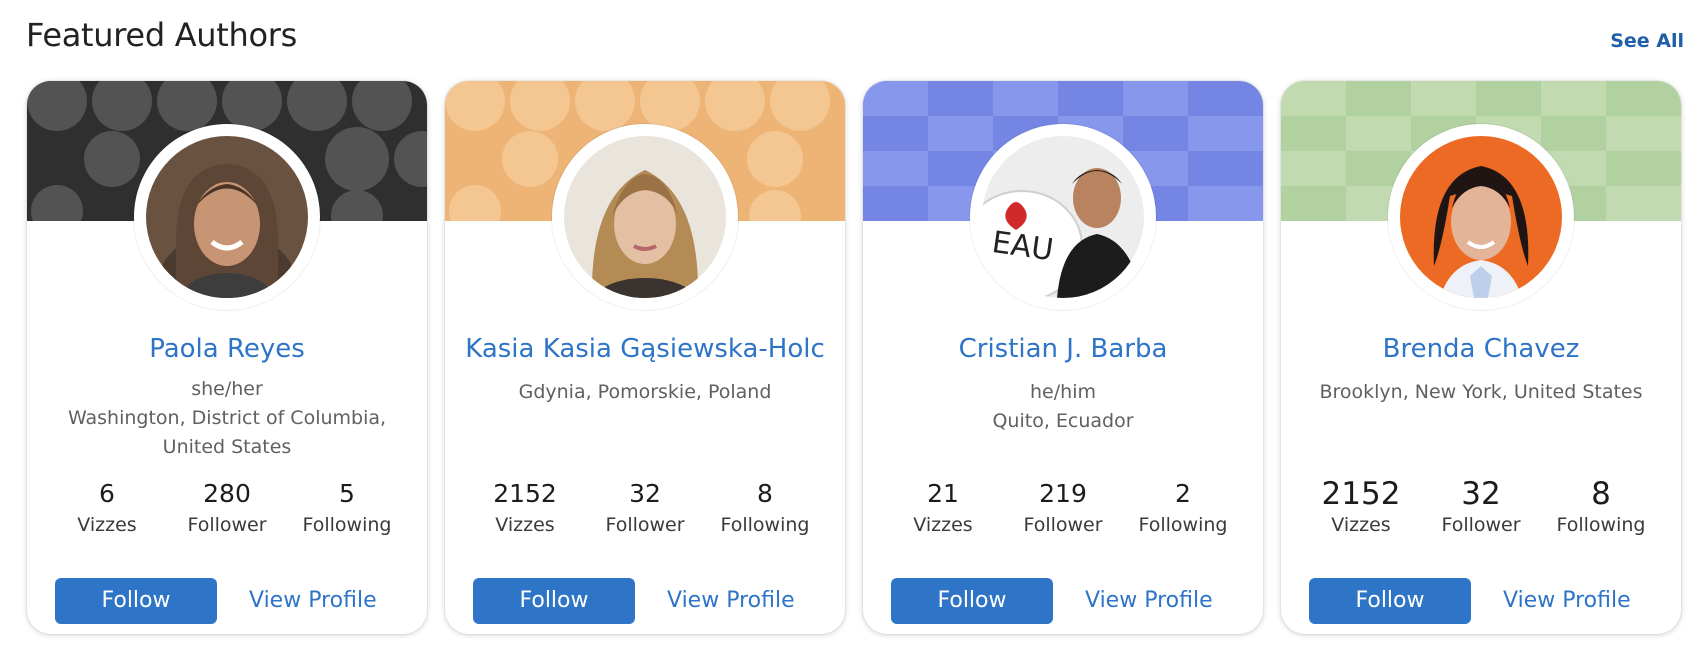 The image size is (1688, 666). What do you see at coordinates (227, 493) in the screenshot?
I see `stat-value: 280` at bounding box center [227, 493].